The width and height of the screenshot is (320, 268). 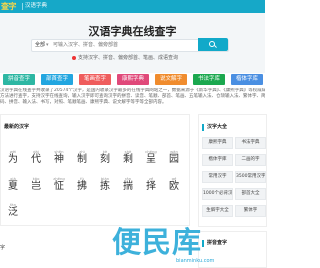 I want to click on char-glyph: 拣, so click(x=105, y=186).